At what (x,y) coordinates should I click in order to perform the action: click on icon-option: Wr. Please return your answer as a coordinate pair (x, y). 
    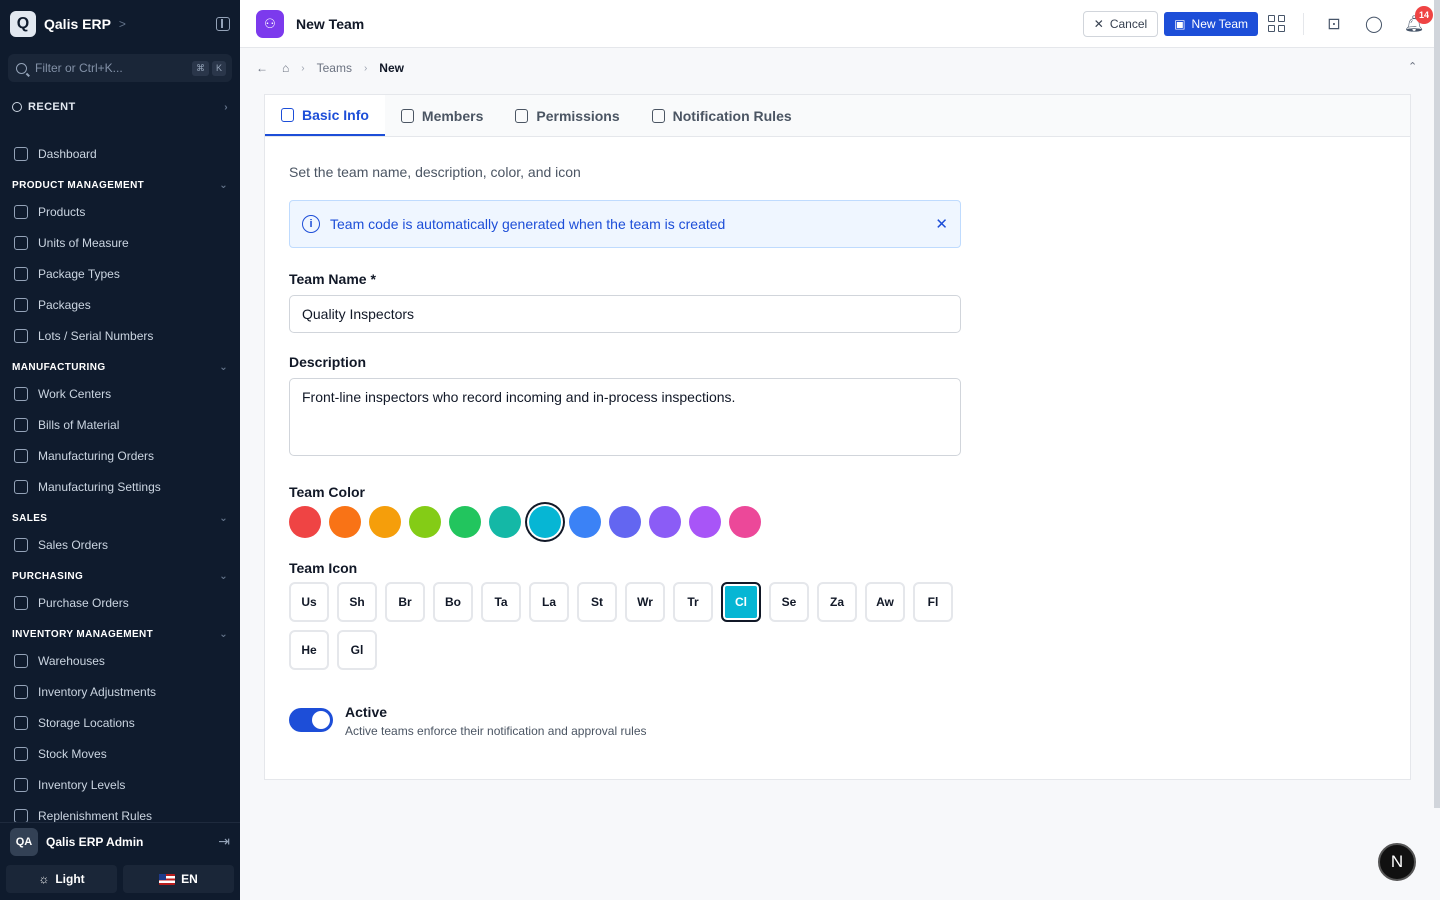
    Looking at the image, I should click on (645, 602).